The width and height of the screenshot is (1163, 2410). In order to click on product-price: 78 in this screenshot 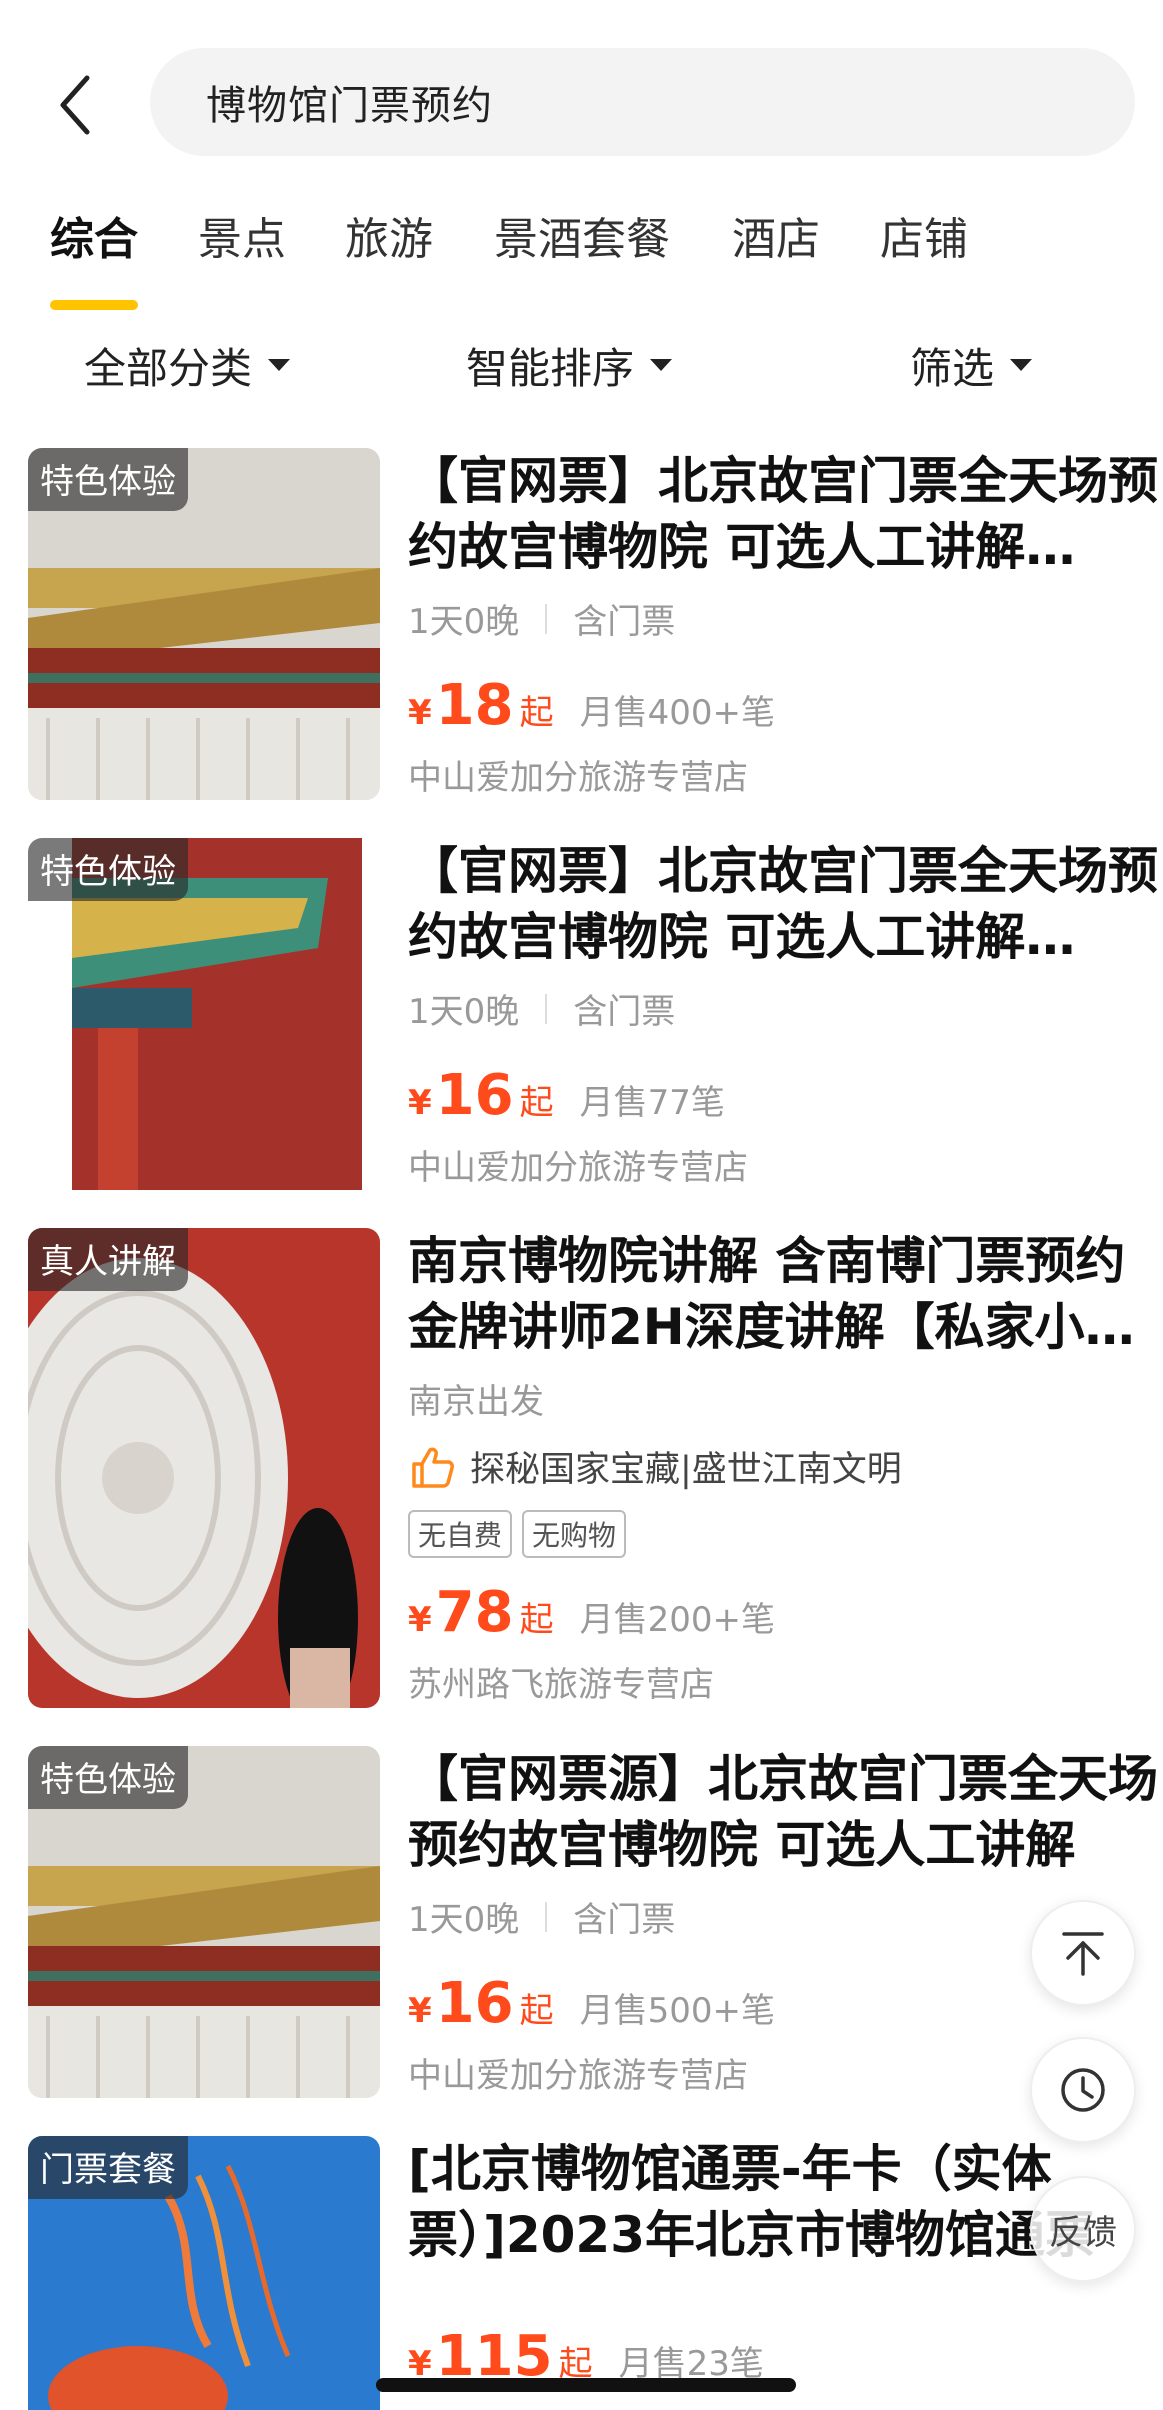, I will do `click(474, 1612)`.